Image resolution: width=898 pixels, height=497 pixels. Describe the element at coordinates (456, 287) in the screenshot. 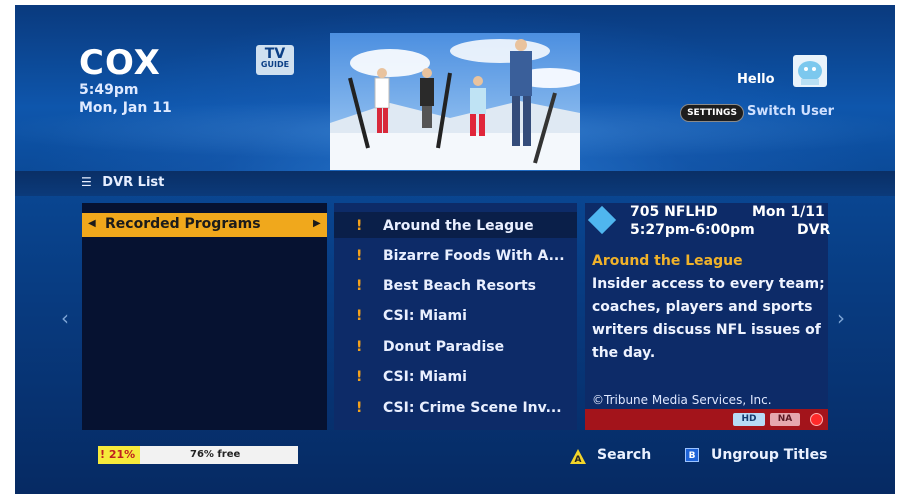

I see `list-item: ! Best Beach Resorts` at that location.